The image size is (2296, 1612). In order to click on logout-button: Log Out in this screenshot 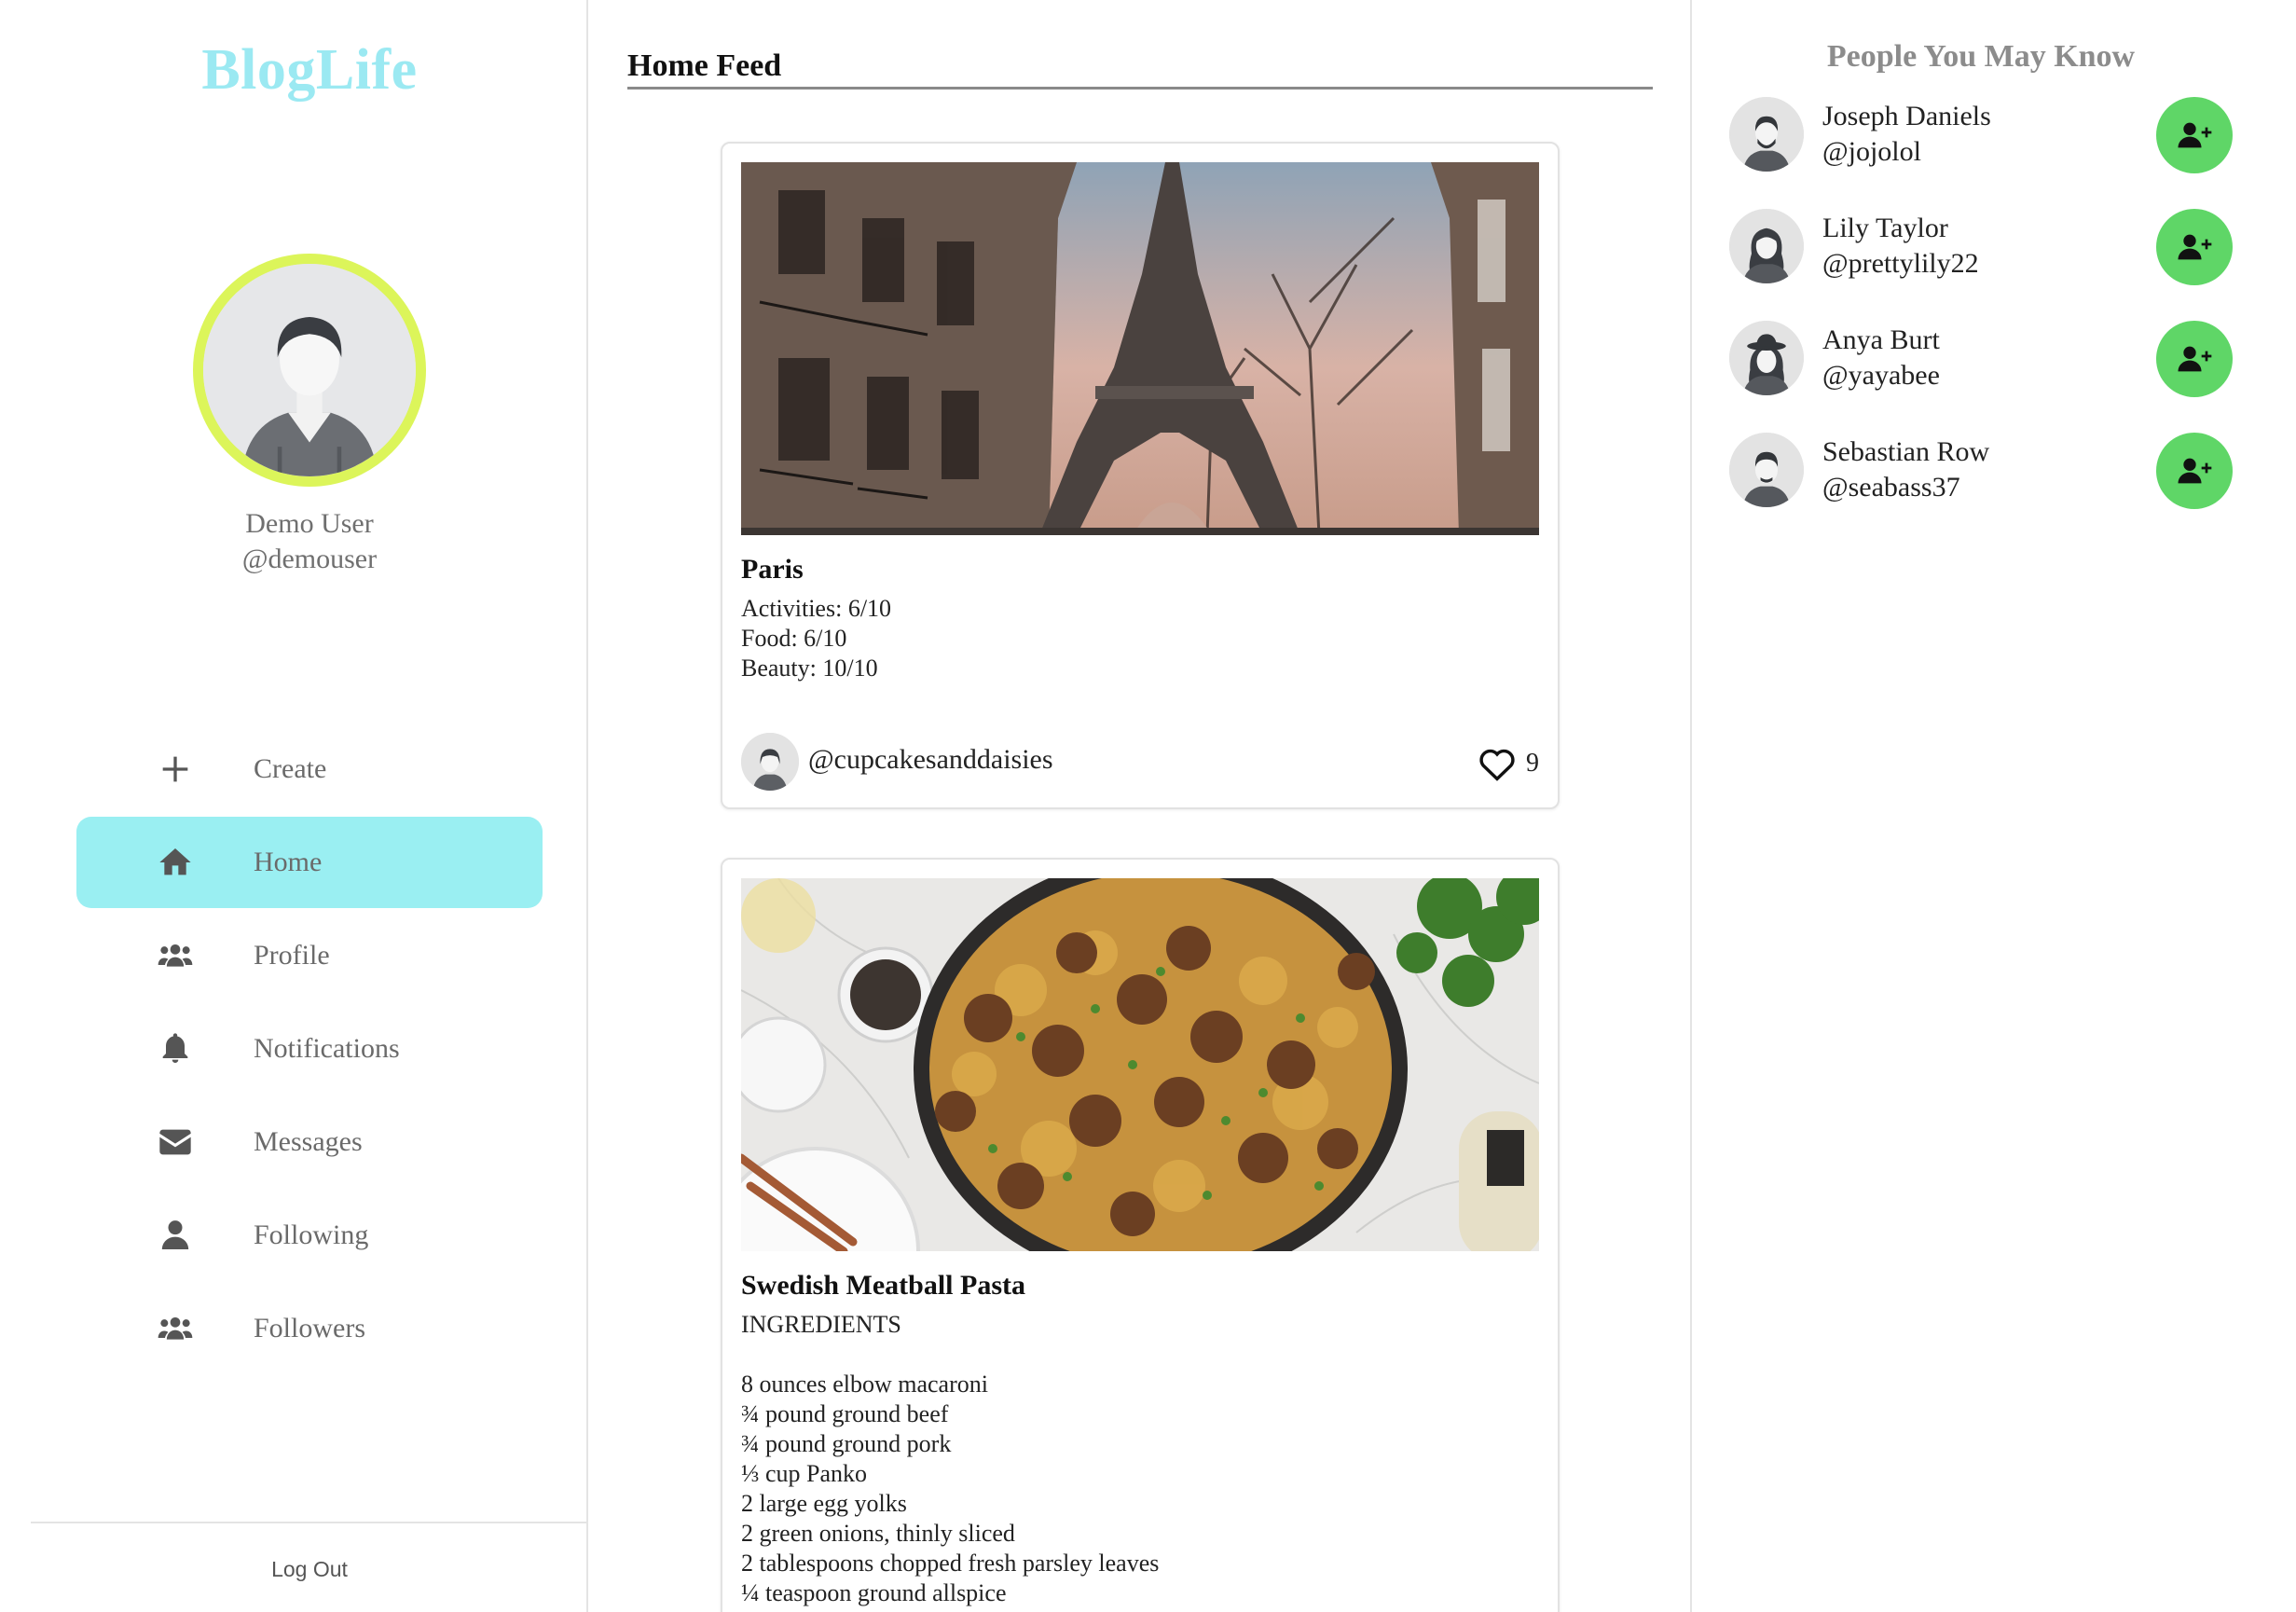, I will do `click(309, 1569)`.